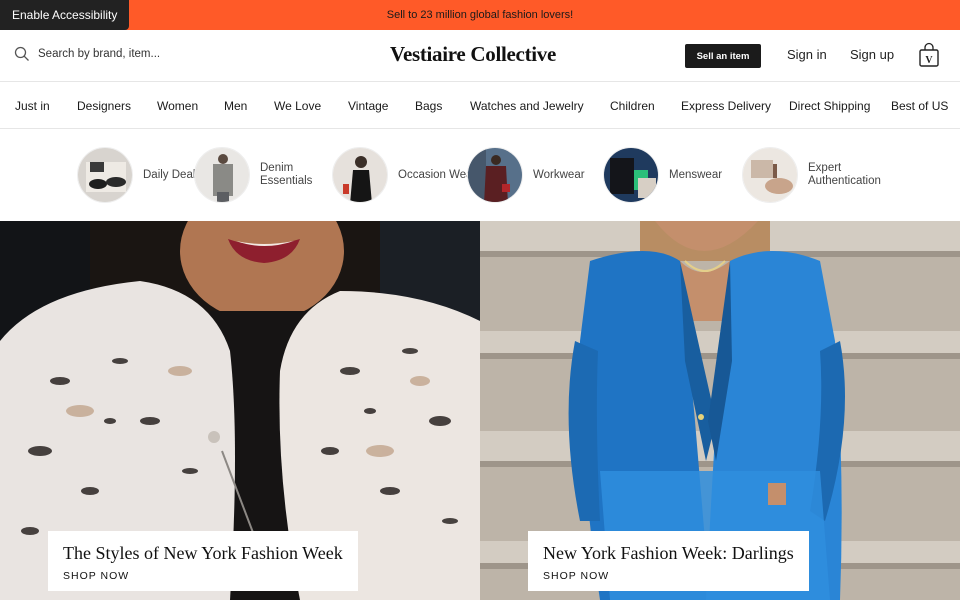 This screenshot has height=600, width=960. What do you see at coordinates (929, 60) in the screenshot?
I see `bag-icon-letter: V` at bounding box center [929, 60].